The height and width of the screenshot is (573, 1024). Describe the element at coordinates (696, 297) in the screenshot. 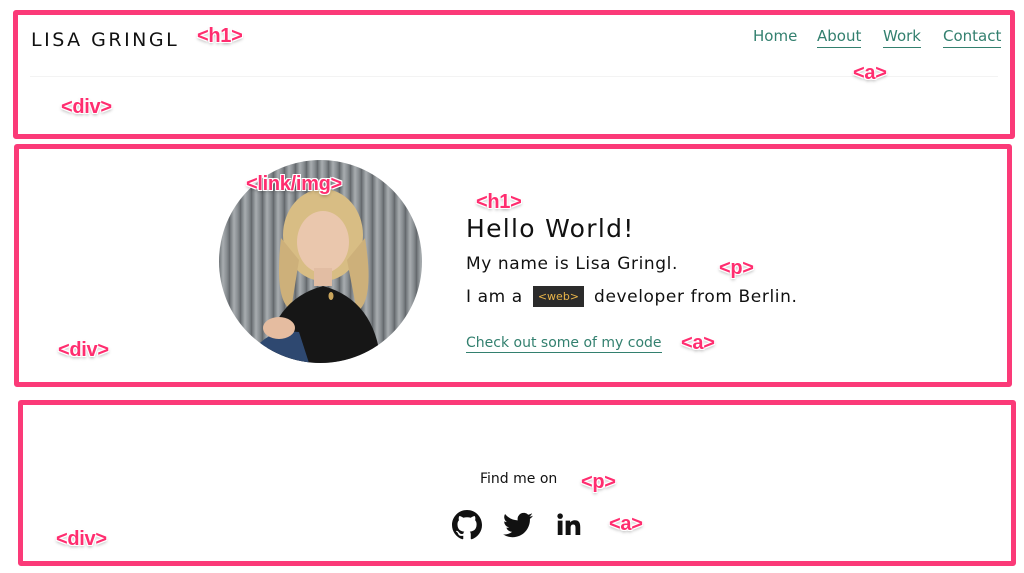

I see `intro-text-after: developer from Berlin.` at that location.